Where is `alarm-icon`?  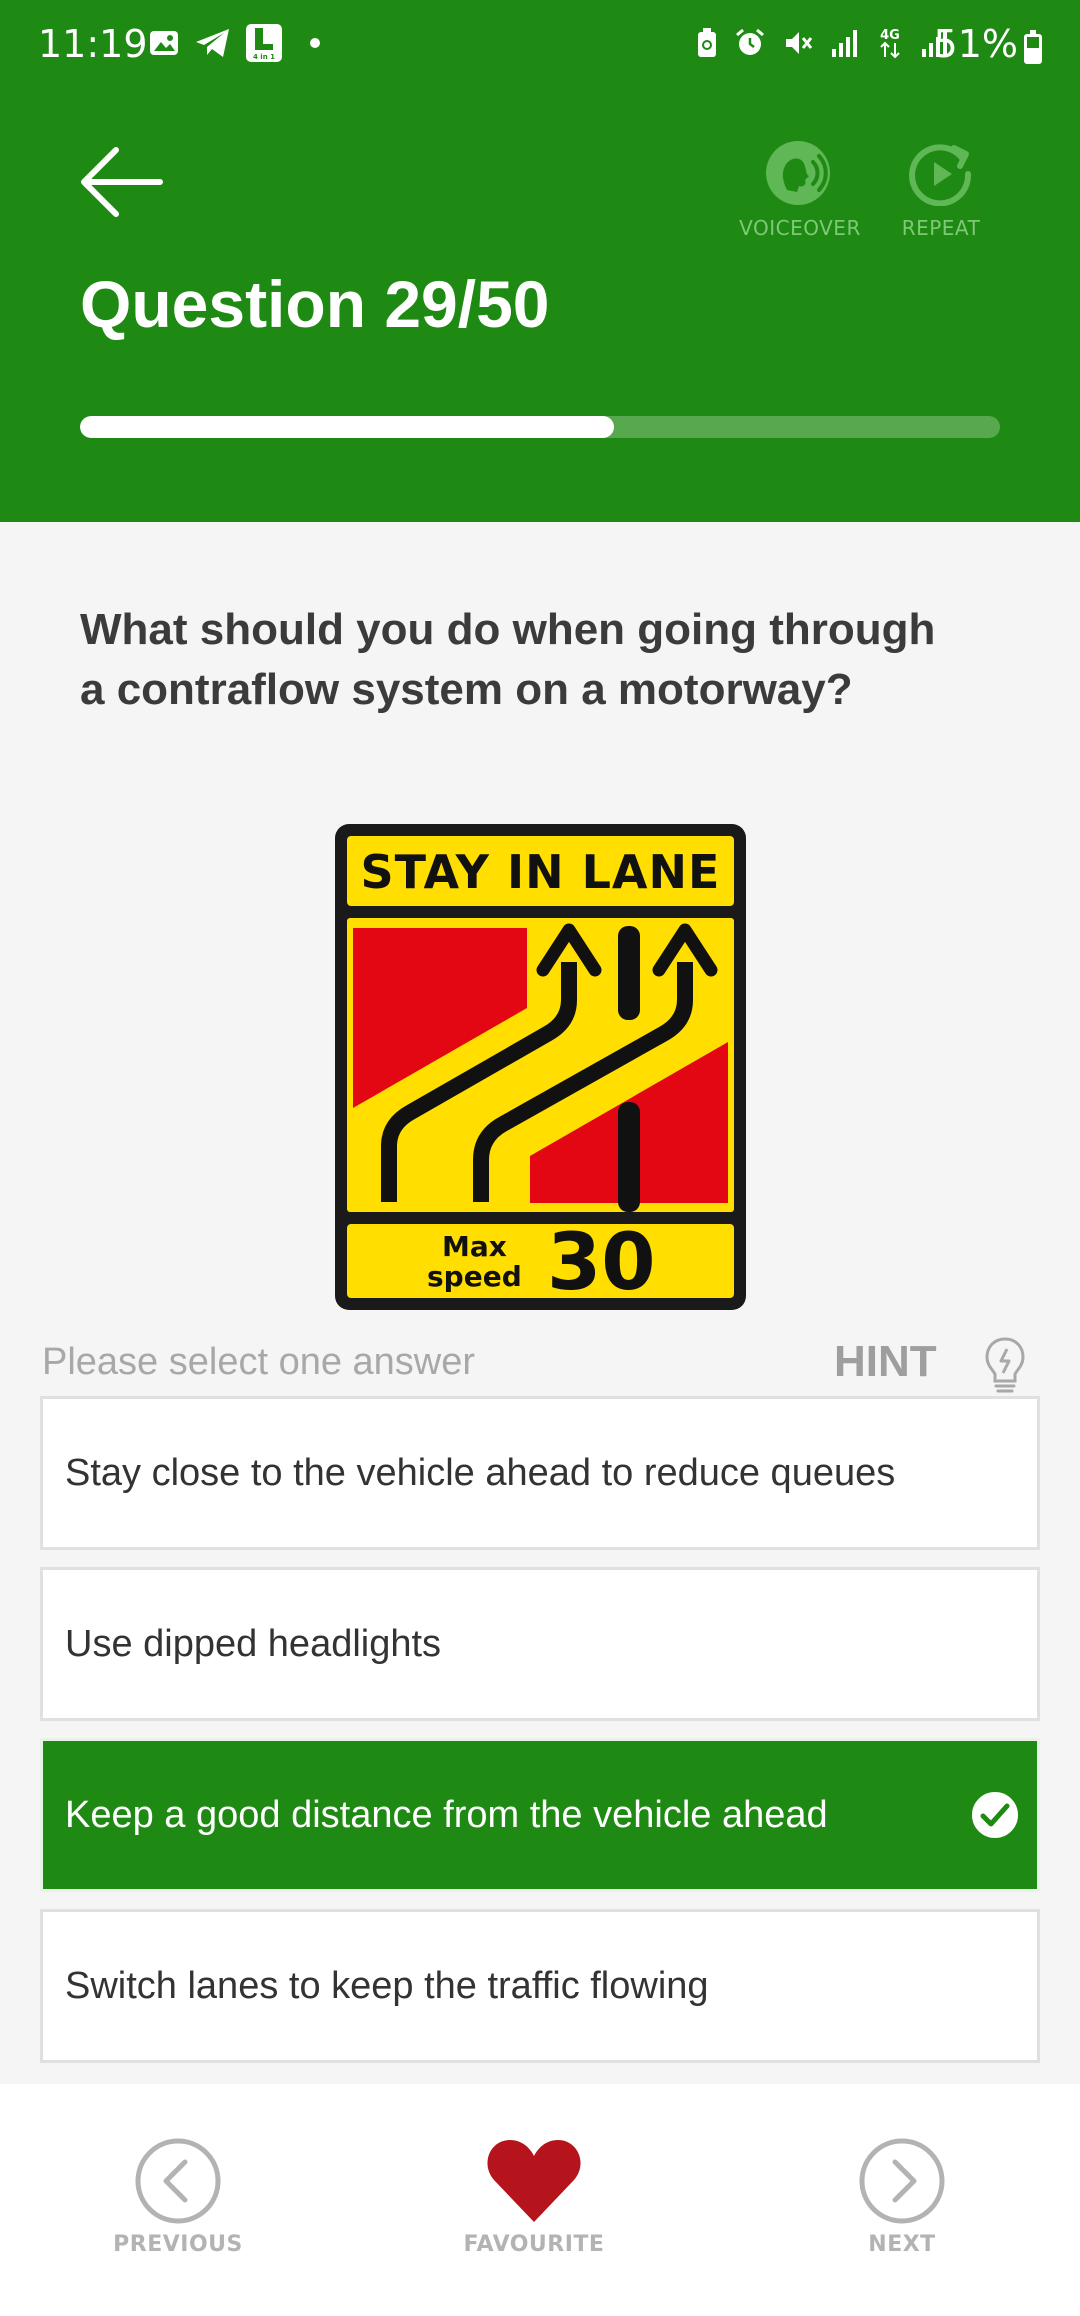 alarm-icon is located at coordinates (750, 41).